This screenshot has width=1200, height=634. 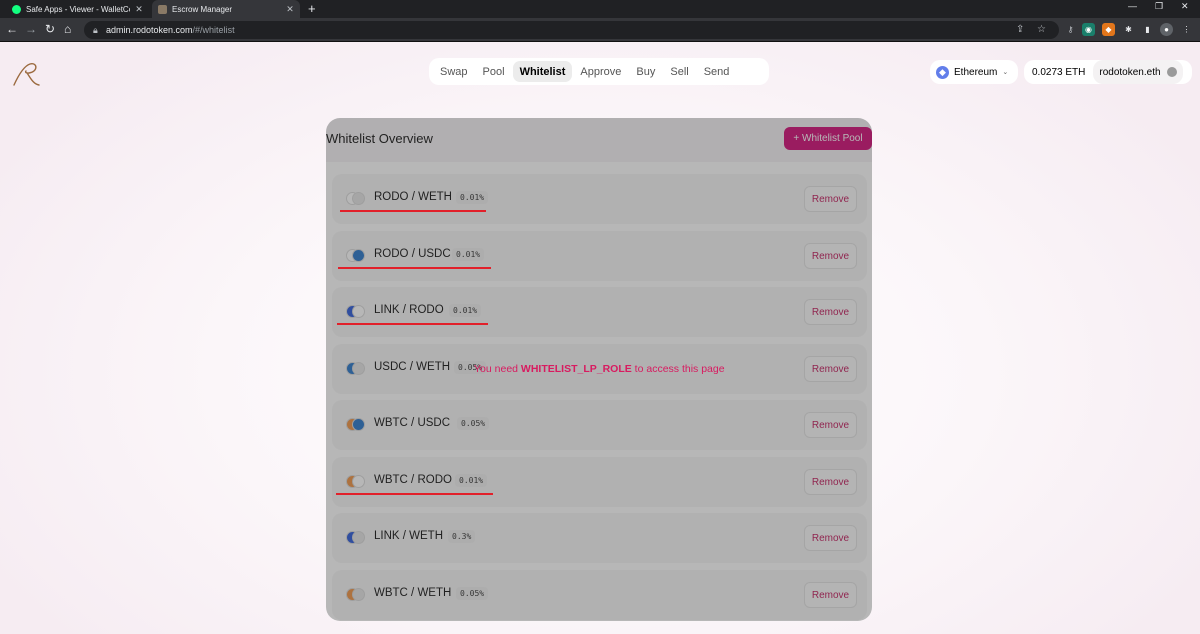 What do you see at coordinates (1020, 29) in the screenshot?
I see `share-icon: ⇪` at bounding box center [1020, 29].